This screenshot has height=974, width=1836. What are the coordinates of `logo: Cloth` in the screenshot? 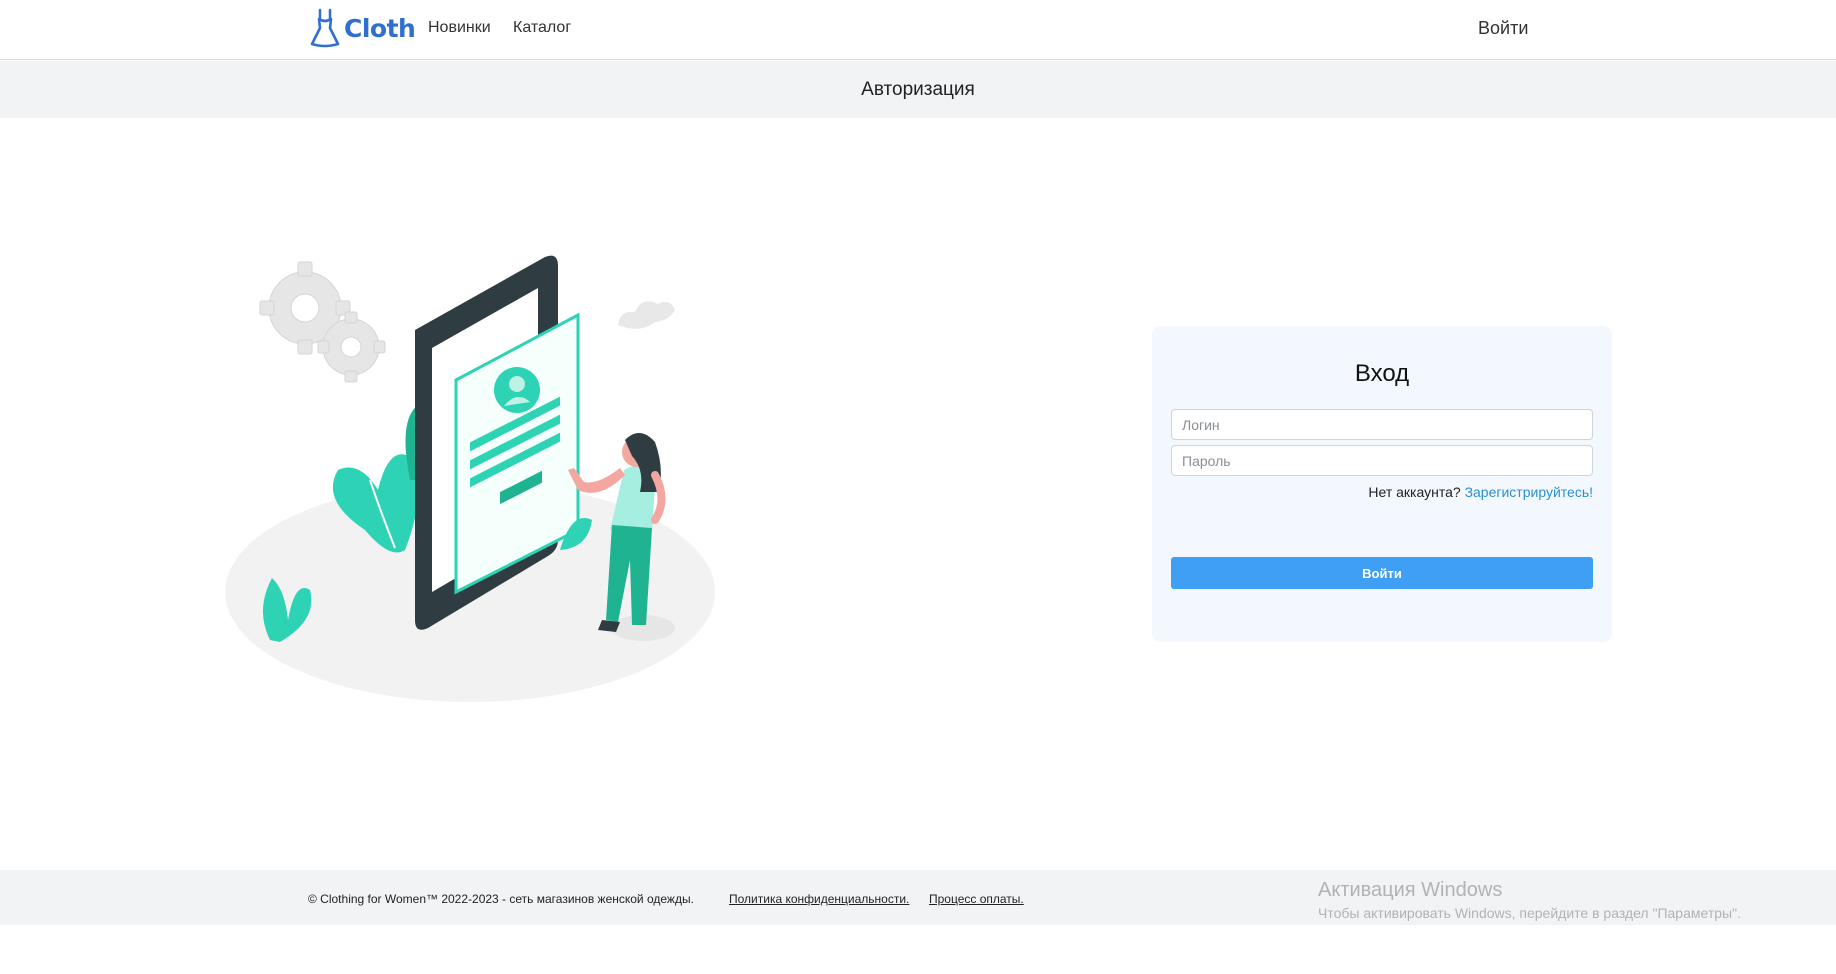 It's located at (363, 28).